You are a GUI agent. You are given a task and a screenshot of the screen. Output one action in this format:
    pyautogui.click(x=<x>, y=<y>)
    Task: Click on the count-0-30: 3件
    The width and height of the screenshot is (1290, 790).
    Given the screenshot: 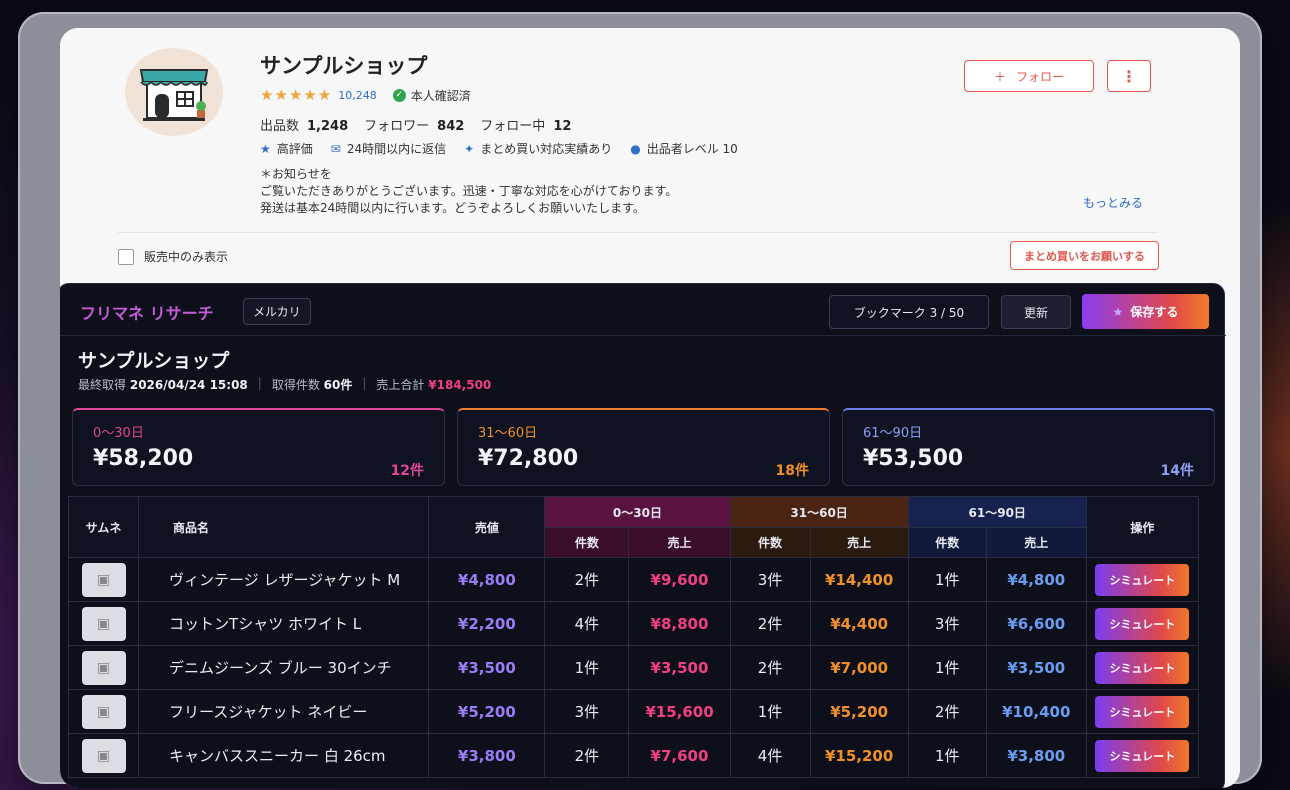 What is the action you would take?
    pyautogui.click(x=587, y=711)
    